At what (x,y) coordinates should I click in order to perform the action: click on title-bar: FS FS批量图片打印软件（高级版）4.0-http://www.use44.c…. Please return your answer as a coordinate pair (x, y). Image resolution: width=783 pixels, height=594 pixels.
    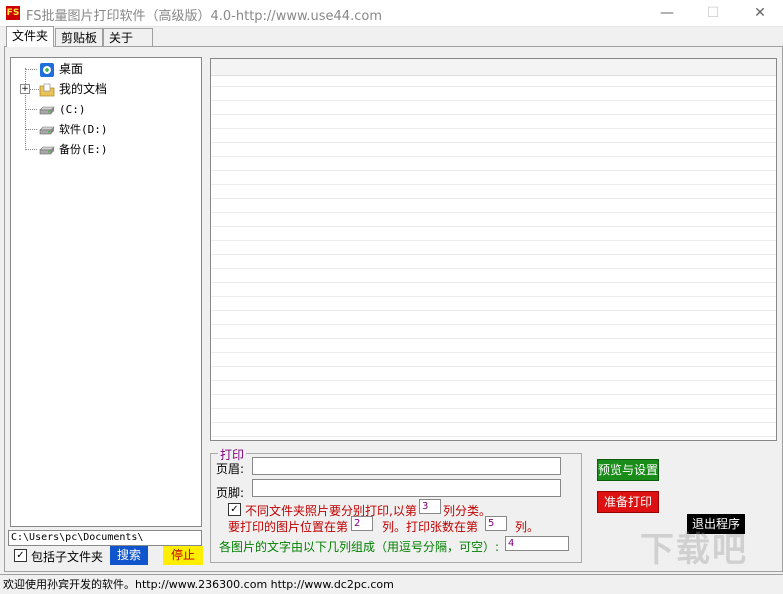
    Looking at the image, I should click on (391, 13).